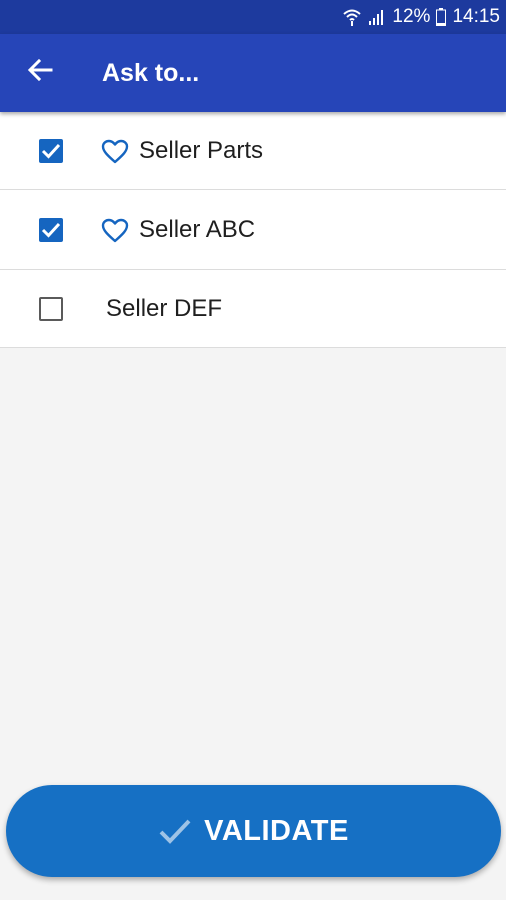  I want to click on clock: 14:15, so click(476, 16).